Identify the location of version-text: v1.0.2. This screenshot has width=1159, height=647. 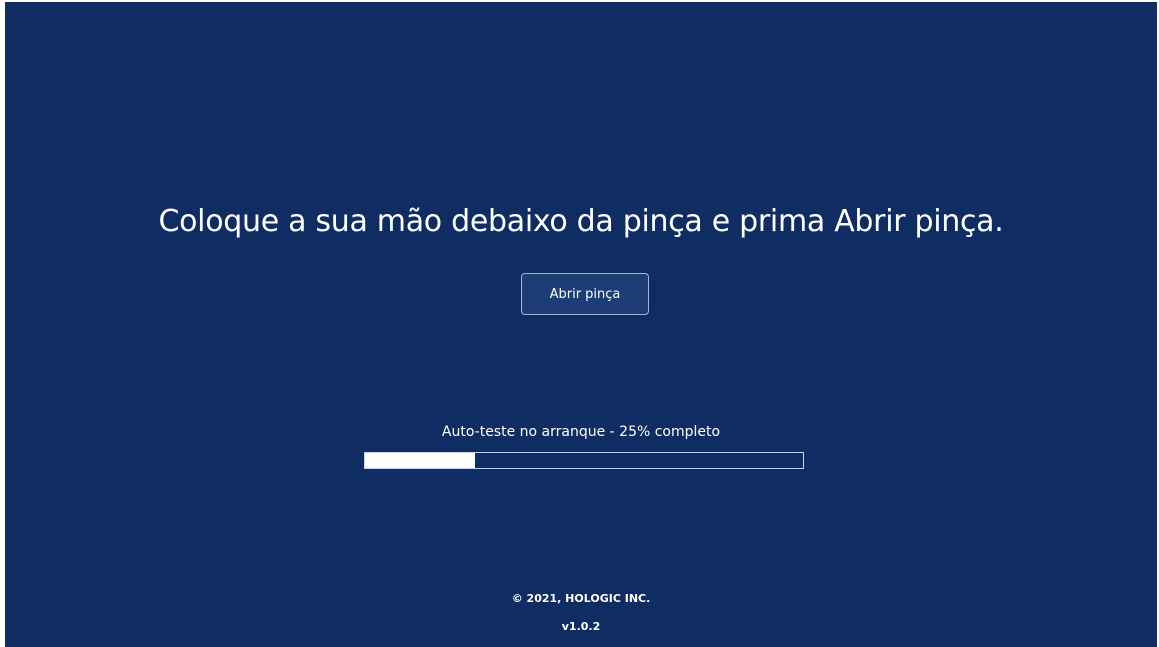
(581, 626).